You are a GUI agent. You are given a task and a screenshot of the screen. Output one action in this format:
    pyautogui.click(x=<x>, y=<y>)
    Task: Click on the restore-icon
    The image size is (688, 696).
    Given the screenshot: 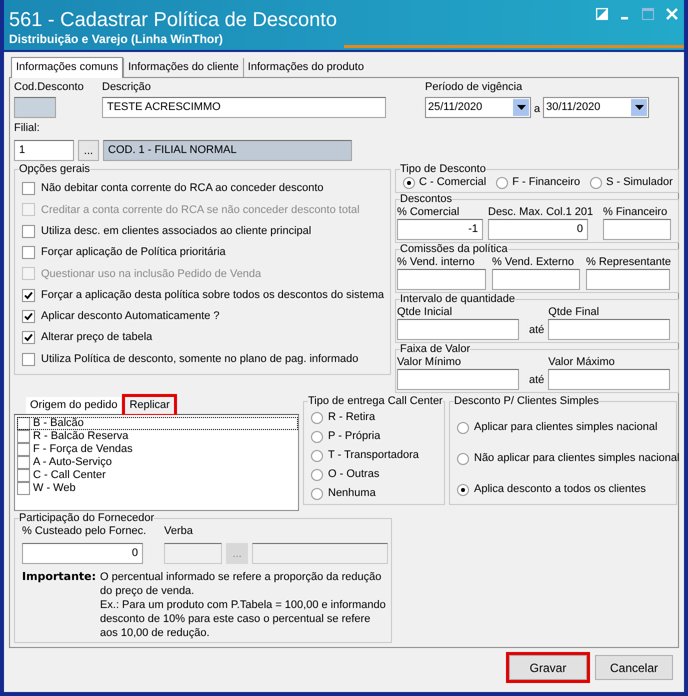 What is the action you would take?
    pyautogui.click(x=602, y=14)
    